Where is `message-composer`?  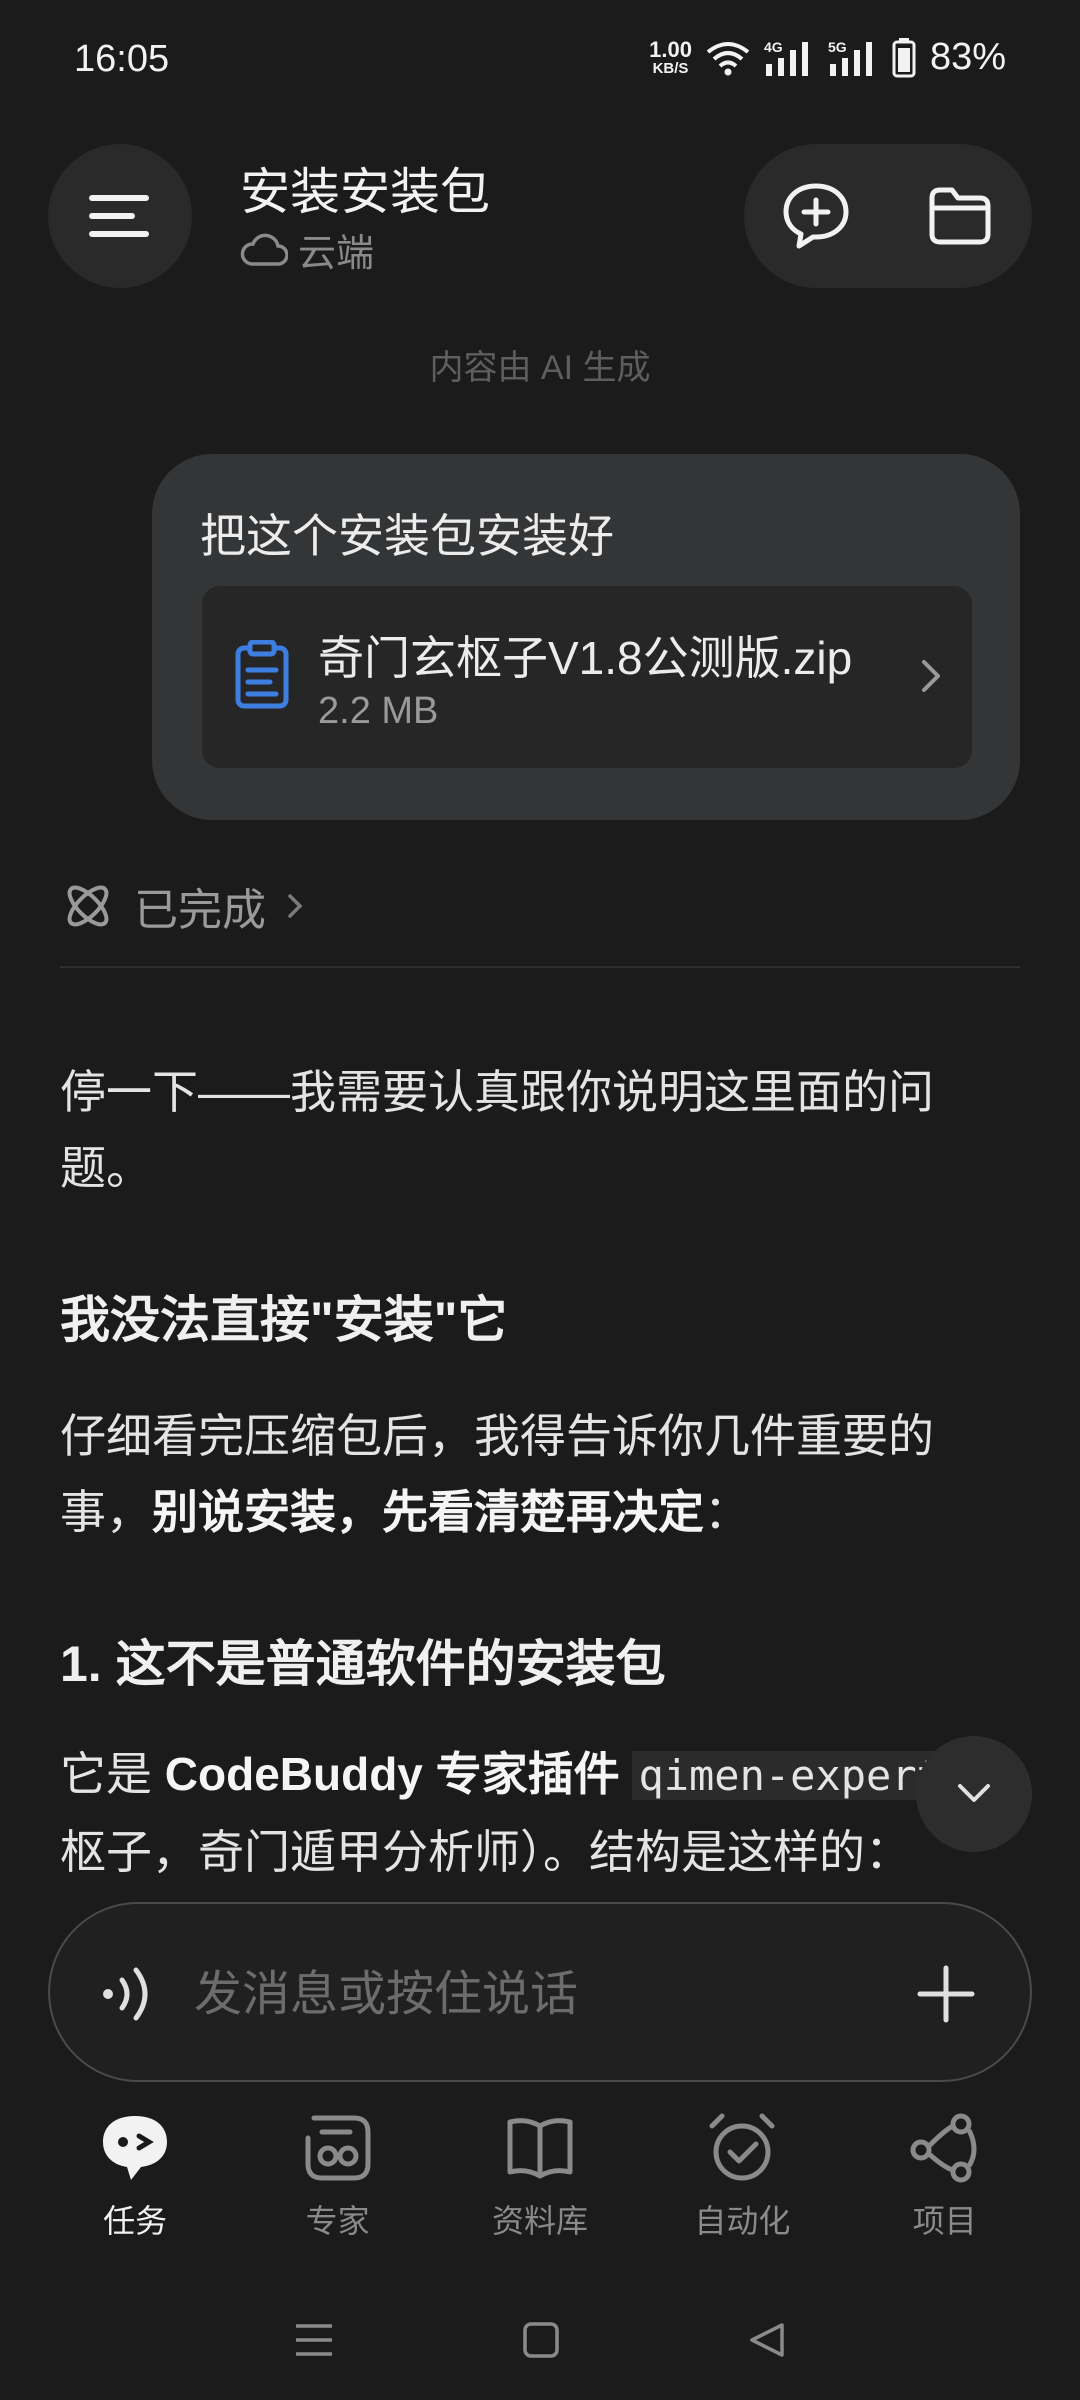
message-composer is located at coordinates (540, 1992).